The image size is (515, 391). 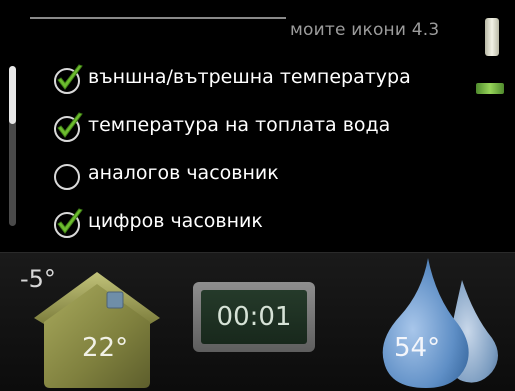 I want to click on option-hot-water-temperature: температура на топлата вода, so click(x=262, y=127).